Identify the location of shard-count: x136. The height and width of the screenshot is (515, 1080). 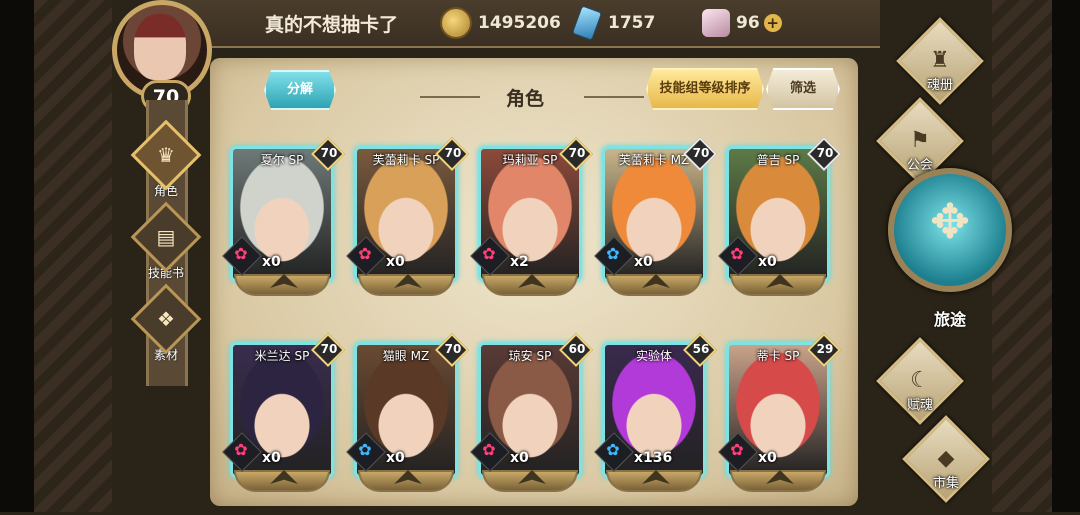
(653, 458).